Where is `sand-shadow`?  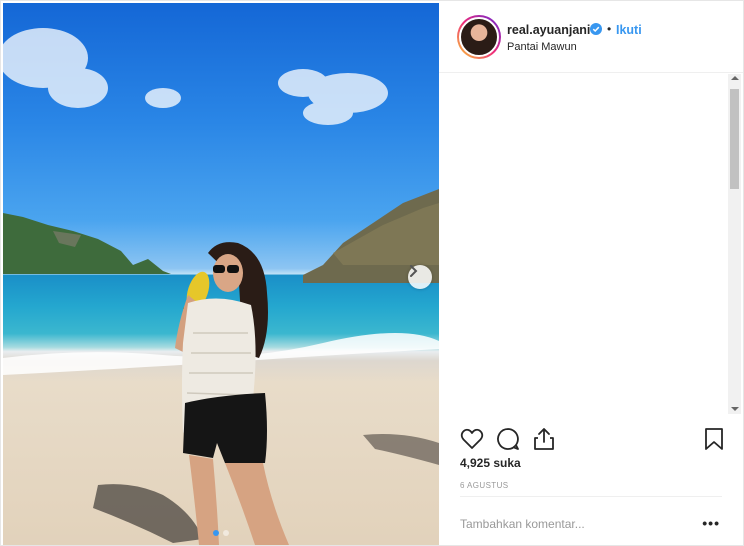 sand-shadow is located at coordinates (148, 513).